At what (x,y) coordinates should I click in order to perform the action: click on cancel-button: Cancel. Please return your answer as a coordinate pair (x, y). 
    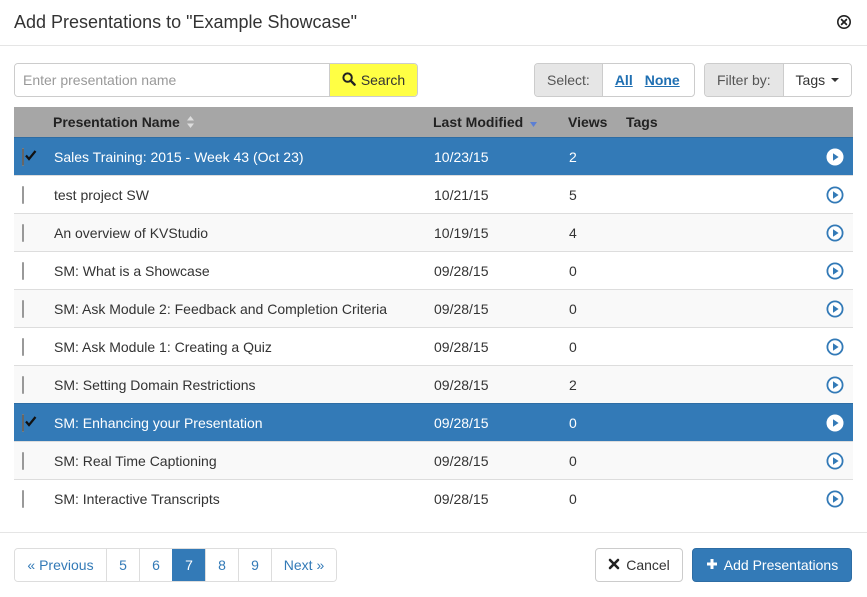
    Looking at the image, I should click on (639, 565).